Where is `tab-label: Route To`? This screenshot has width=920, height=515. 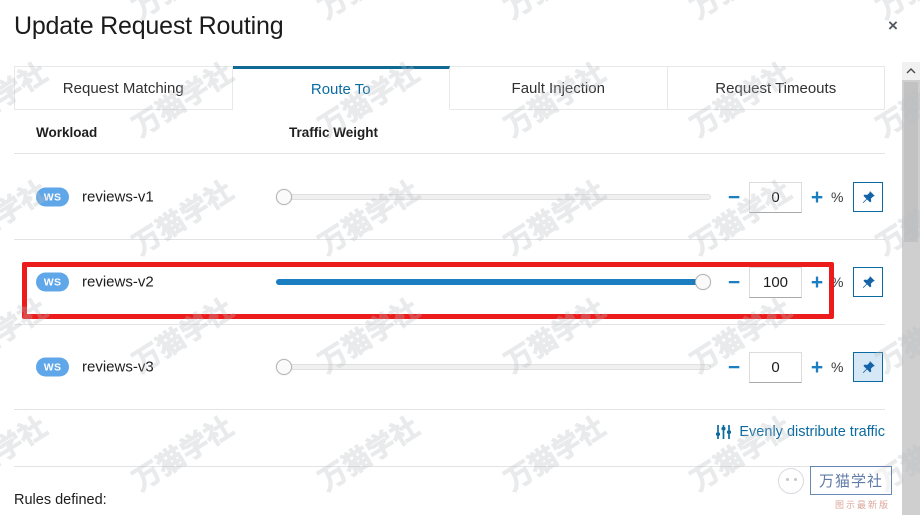
tab-label: Route To is located at coordinates (340, 89).